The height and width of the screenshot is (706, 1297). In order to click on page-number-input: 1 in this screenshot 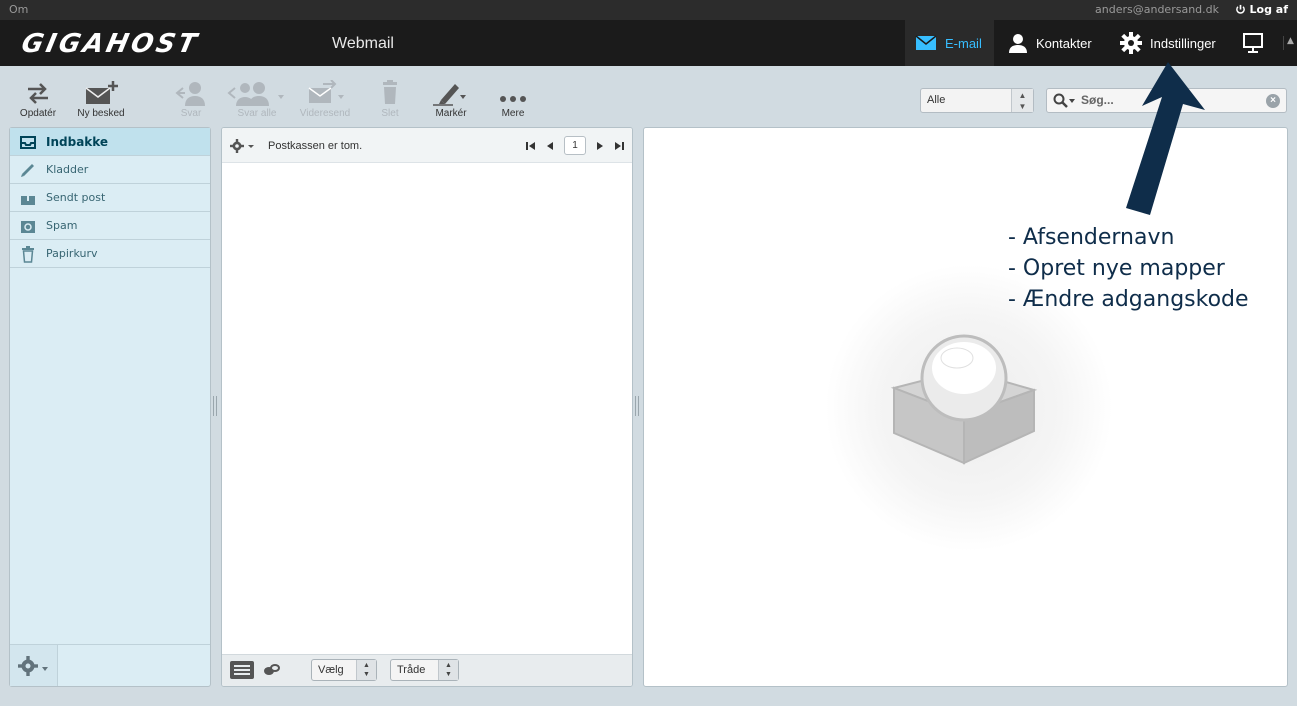, I will do `click(575, 145)`.